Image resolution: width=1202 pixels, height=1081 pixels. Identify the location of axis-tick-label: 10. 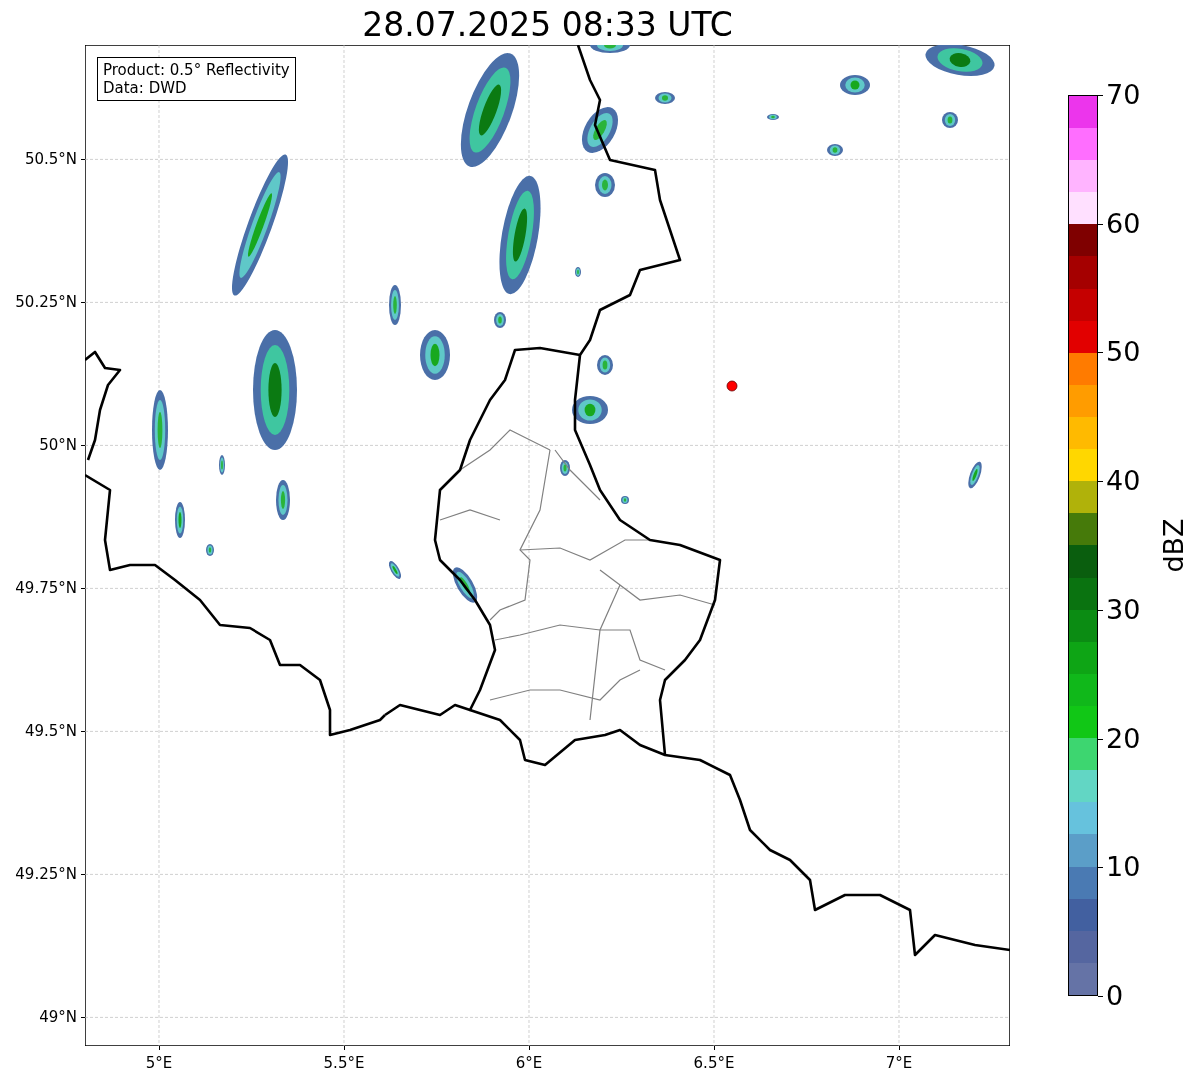
(1123, 867).